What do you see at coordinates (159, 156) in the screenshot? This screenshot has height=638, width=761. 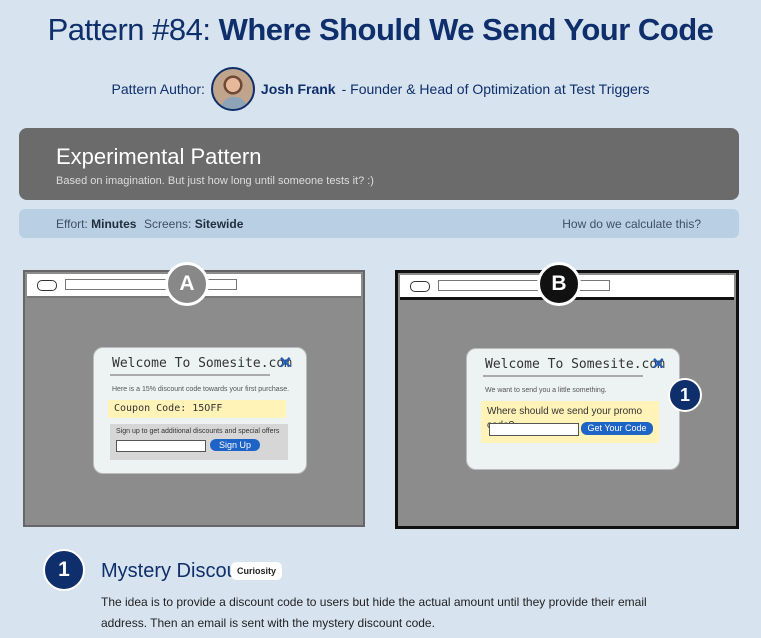 I see `banner-title: Experimental Pattern` at bounding box center [159, 156].